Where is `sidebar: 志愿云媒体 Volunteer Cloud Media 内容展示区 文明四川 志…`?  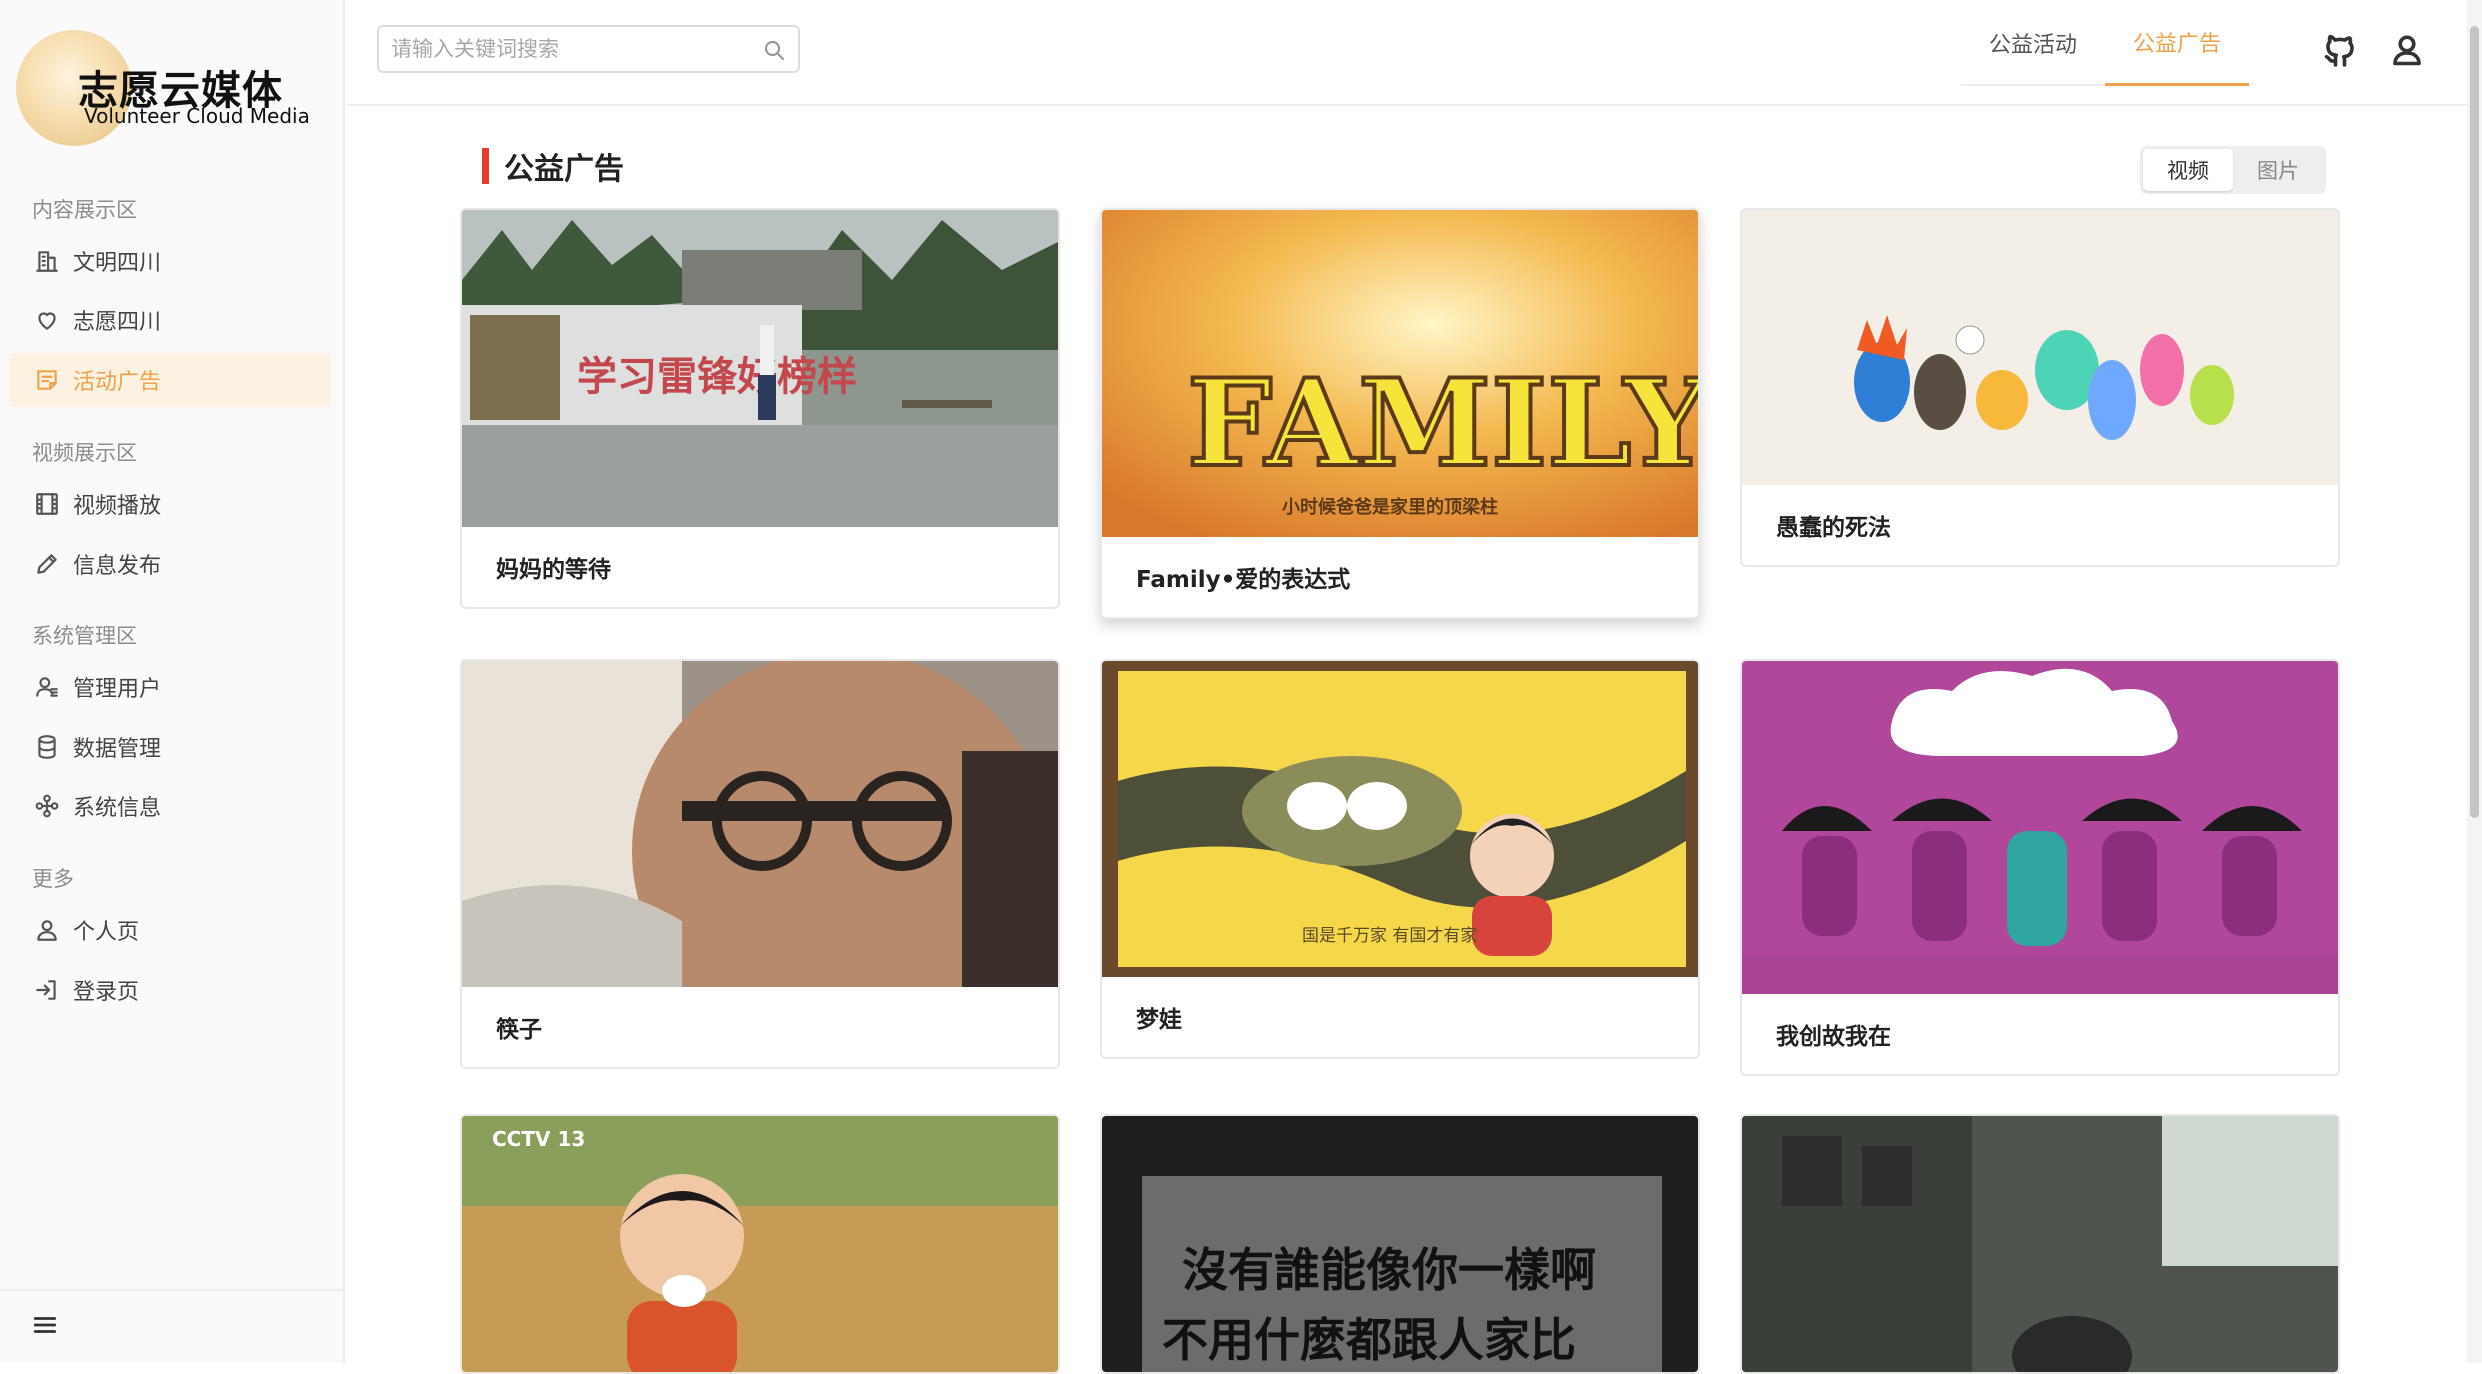
sidebar: 志愿云媒体 Volunteer Cloud Media 内容展示区 文明四川 志… is located at coordinates (172, 681).